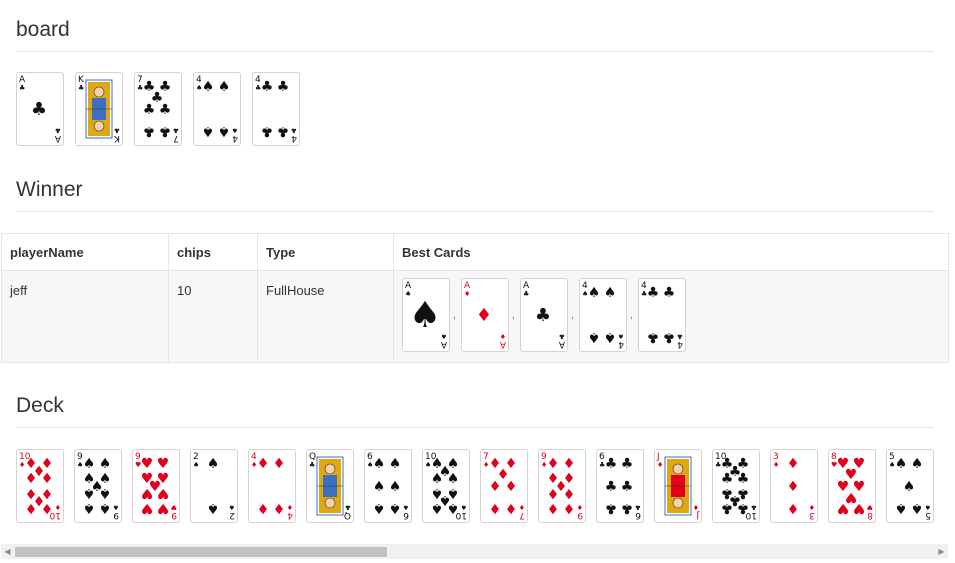  What do you see at coordinates (7, 551) in the screenshot?
I see `scroll-left-icon: ◀` at bounding box center [7, 551].